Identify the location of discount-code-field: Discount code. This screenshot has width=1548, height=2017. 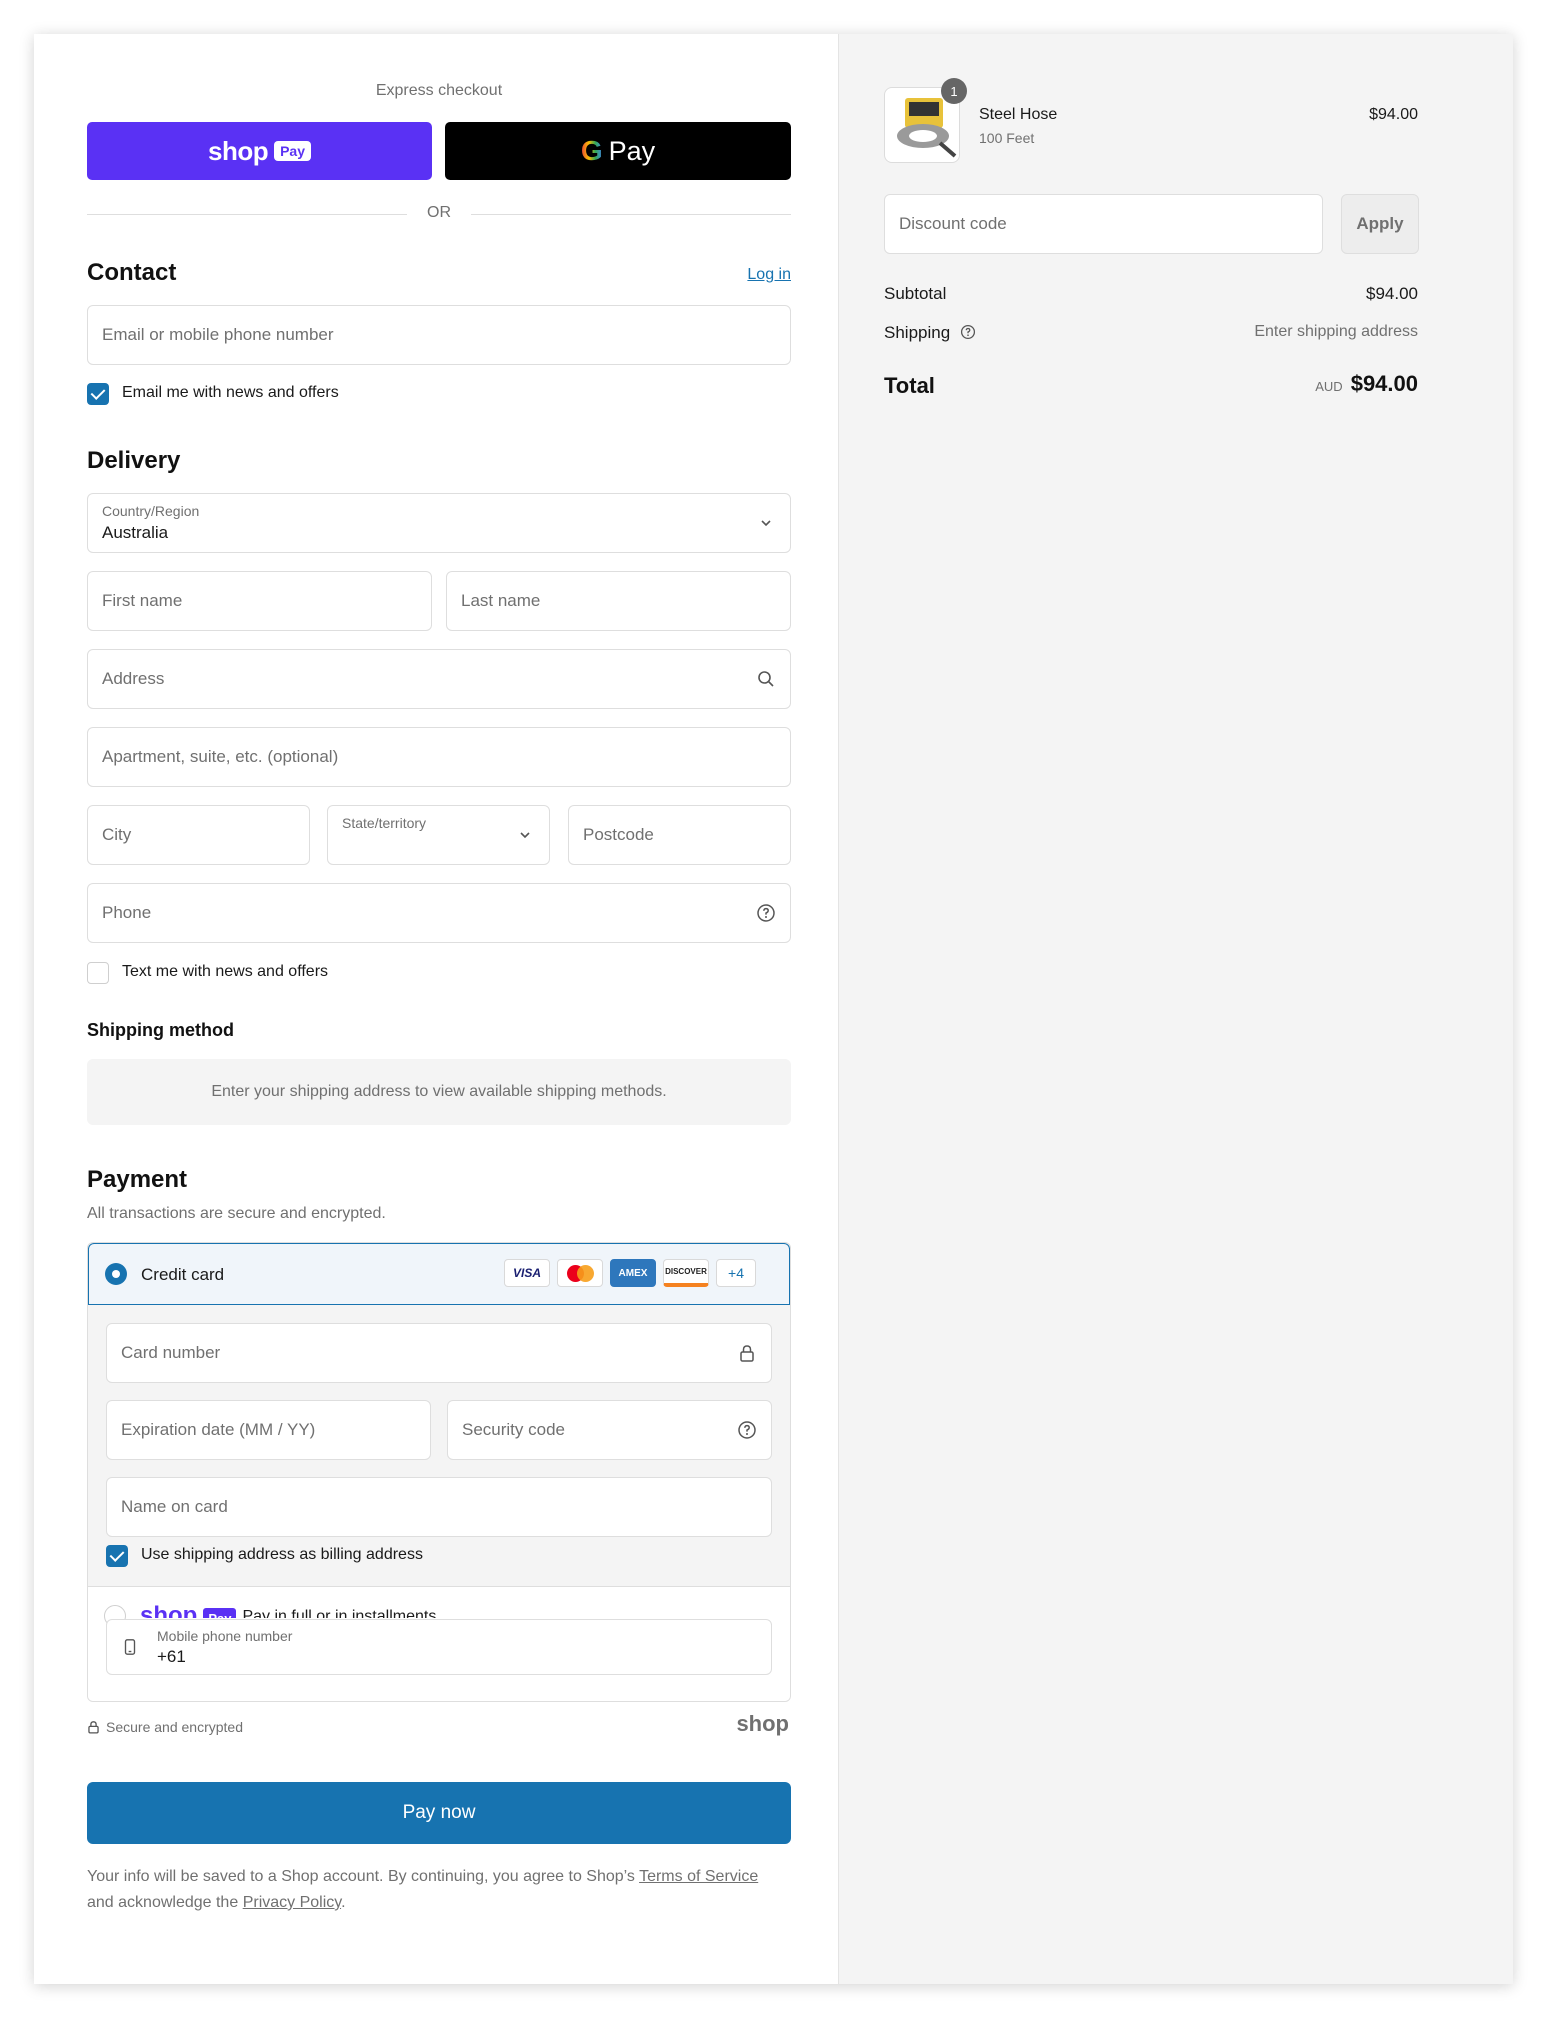
(1103, 224).